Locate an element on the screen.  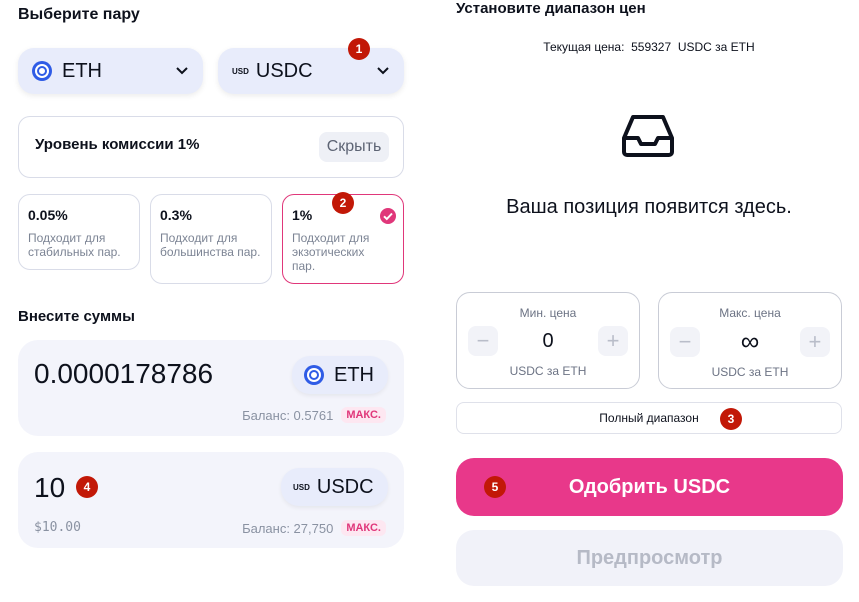
fee-option-0-3: 0.3% Подходит для большинства пар. is located at coordinates (211, 239).